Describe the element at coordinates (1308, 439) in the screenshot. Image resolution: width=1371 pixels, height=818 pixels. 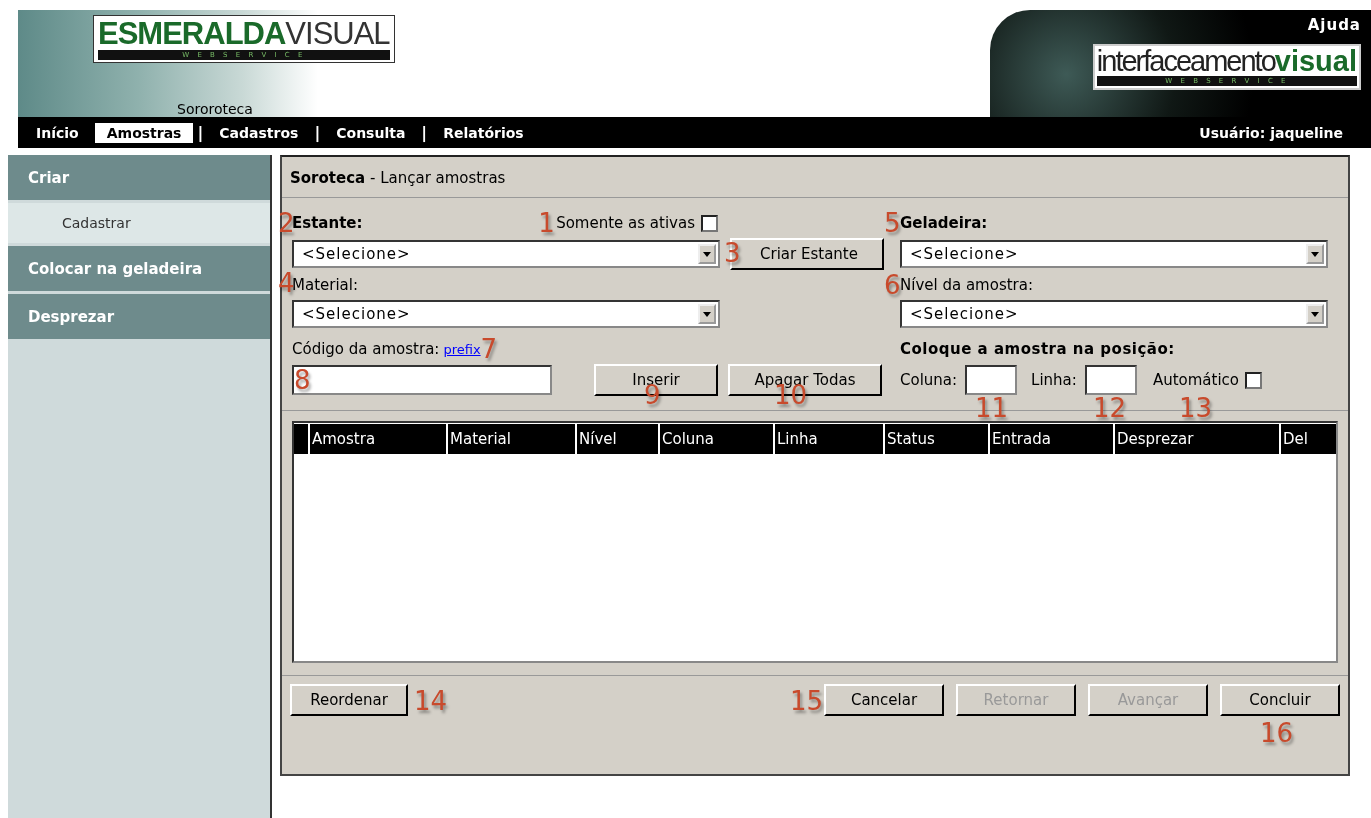
I see `table-header-cell: Del` at that location.